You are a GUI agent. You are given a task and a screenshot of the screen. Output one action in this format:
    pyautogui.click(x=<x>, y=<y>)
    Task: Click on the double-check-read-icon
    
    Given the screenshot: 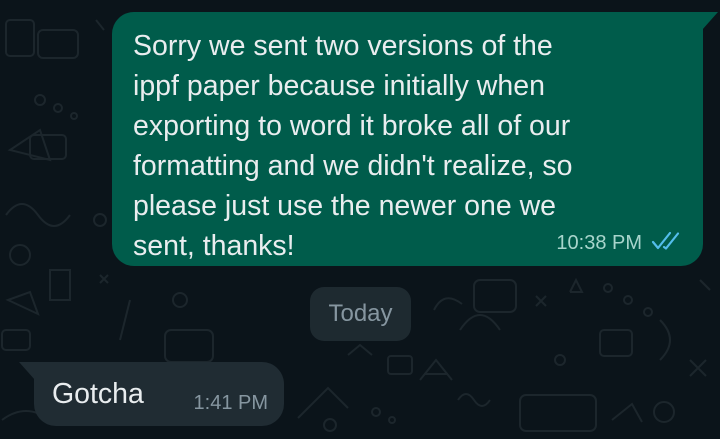 What is the action you would take?
    pyautogui.click(x=667, y=243)
    